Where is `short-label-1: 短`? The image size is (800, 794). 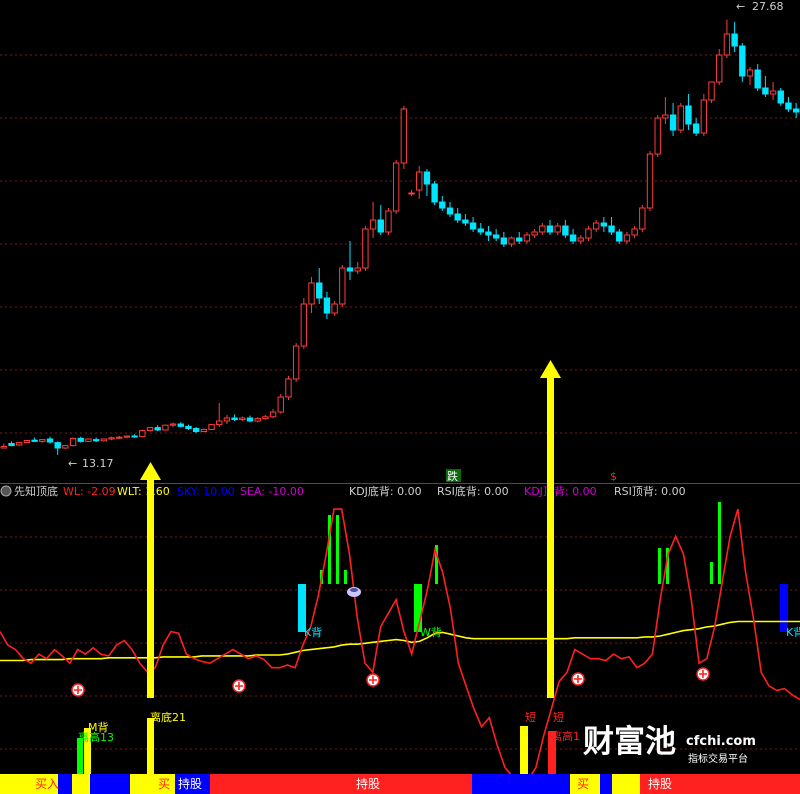 short-label-1: 短 is located at coordinates (530, 717).